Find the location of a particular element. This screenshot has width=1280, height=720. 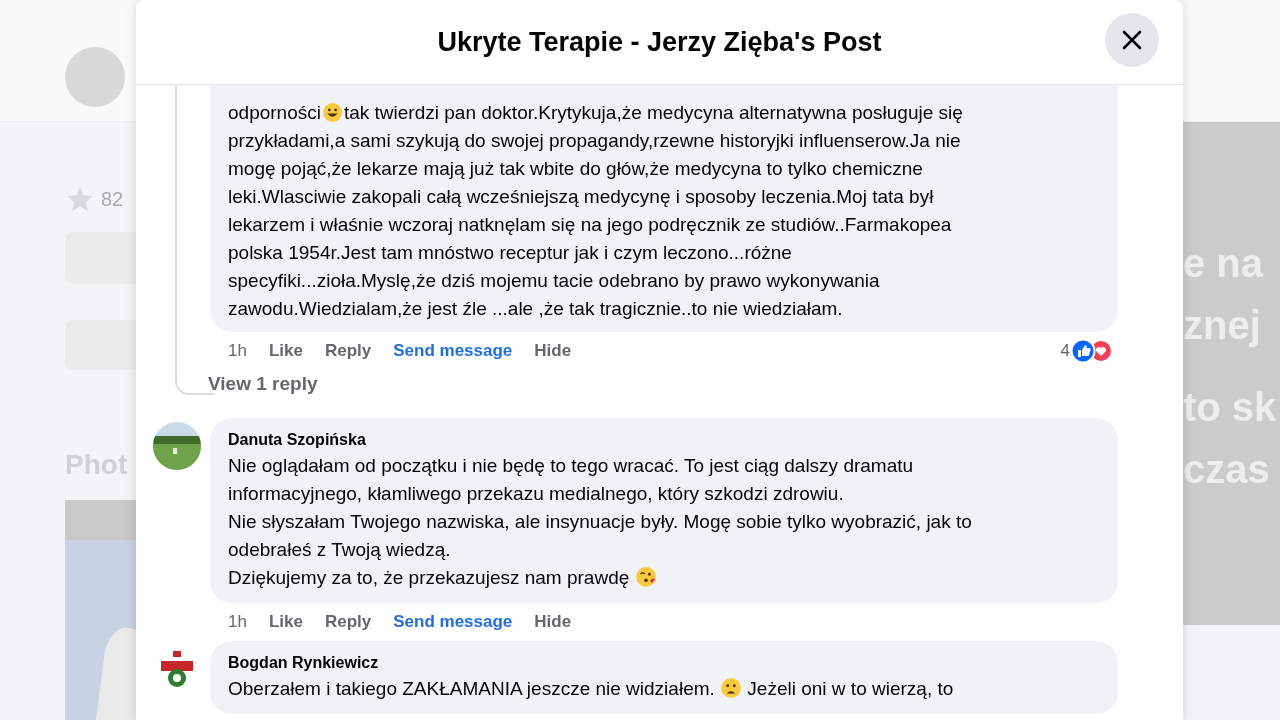

dialog-title: Ukryte Terapie - Jerzy Zięba's Post is located at coordinates (659, 42).